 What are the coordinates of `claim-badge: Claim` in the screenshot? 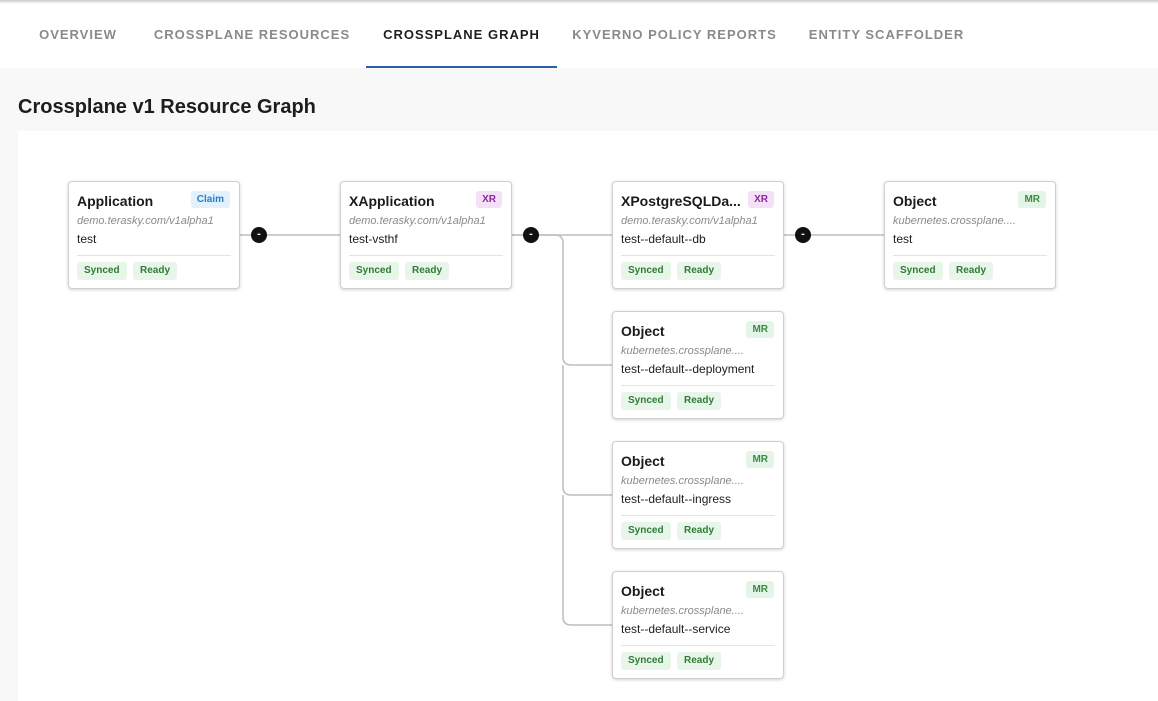 It's located at (210, 199).